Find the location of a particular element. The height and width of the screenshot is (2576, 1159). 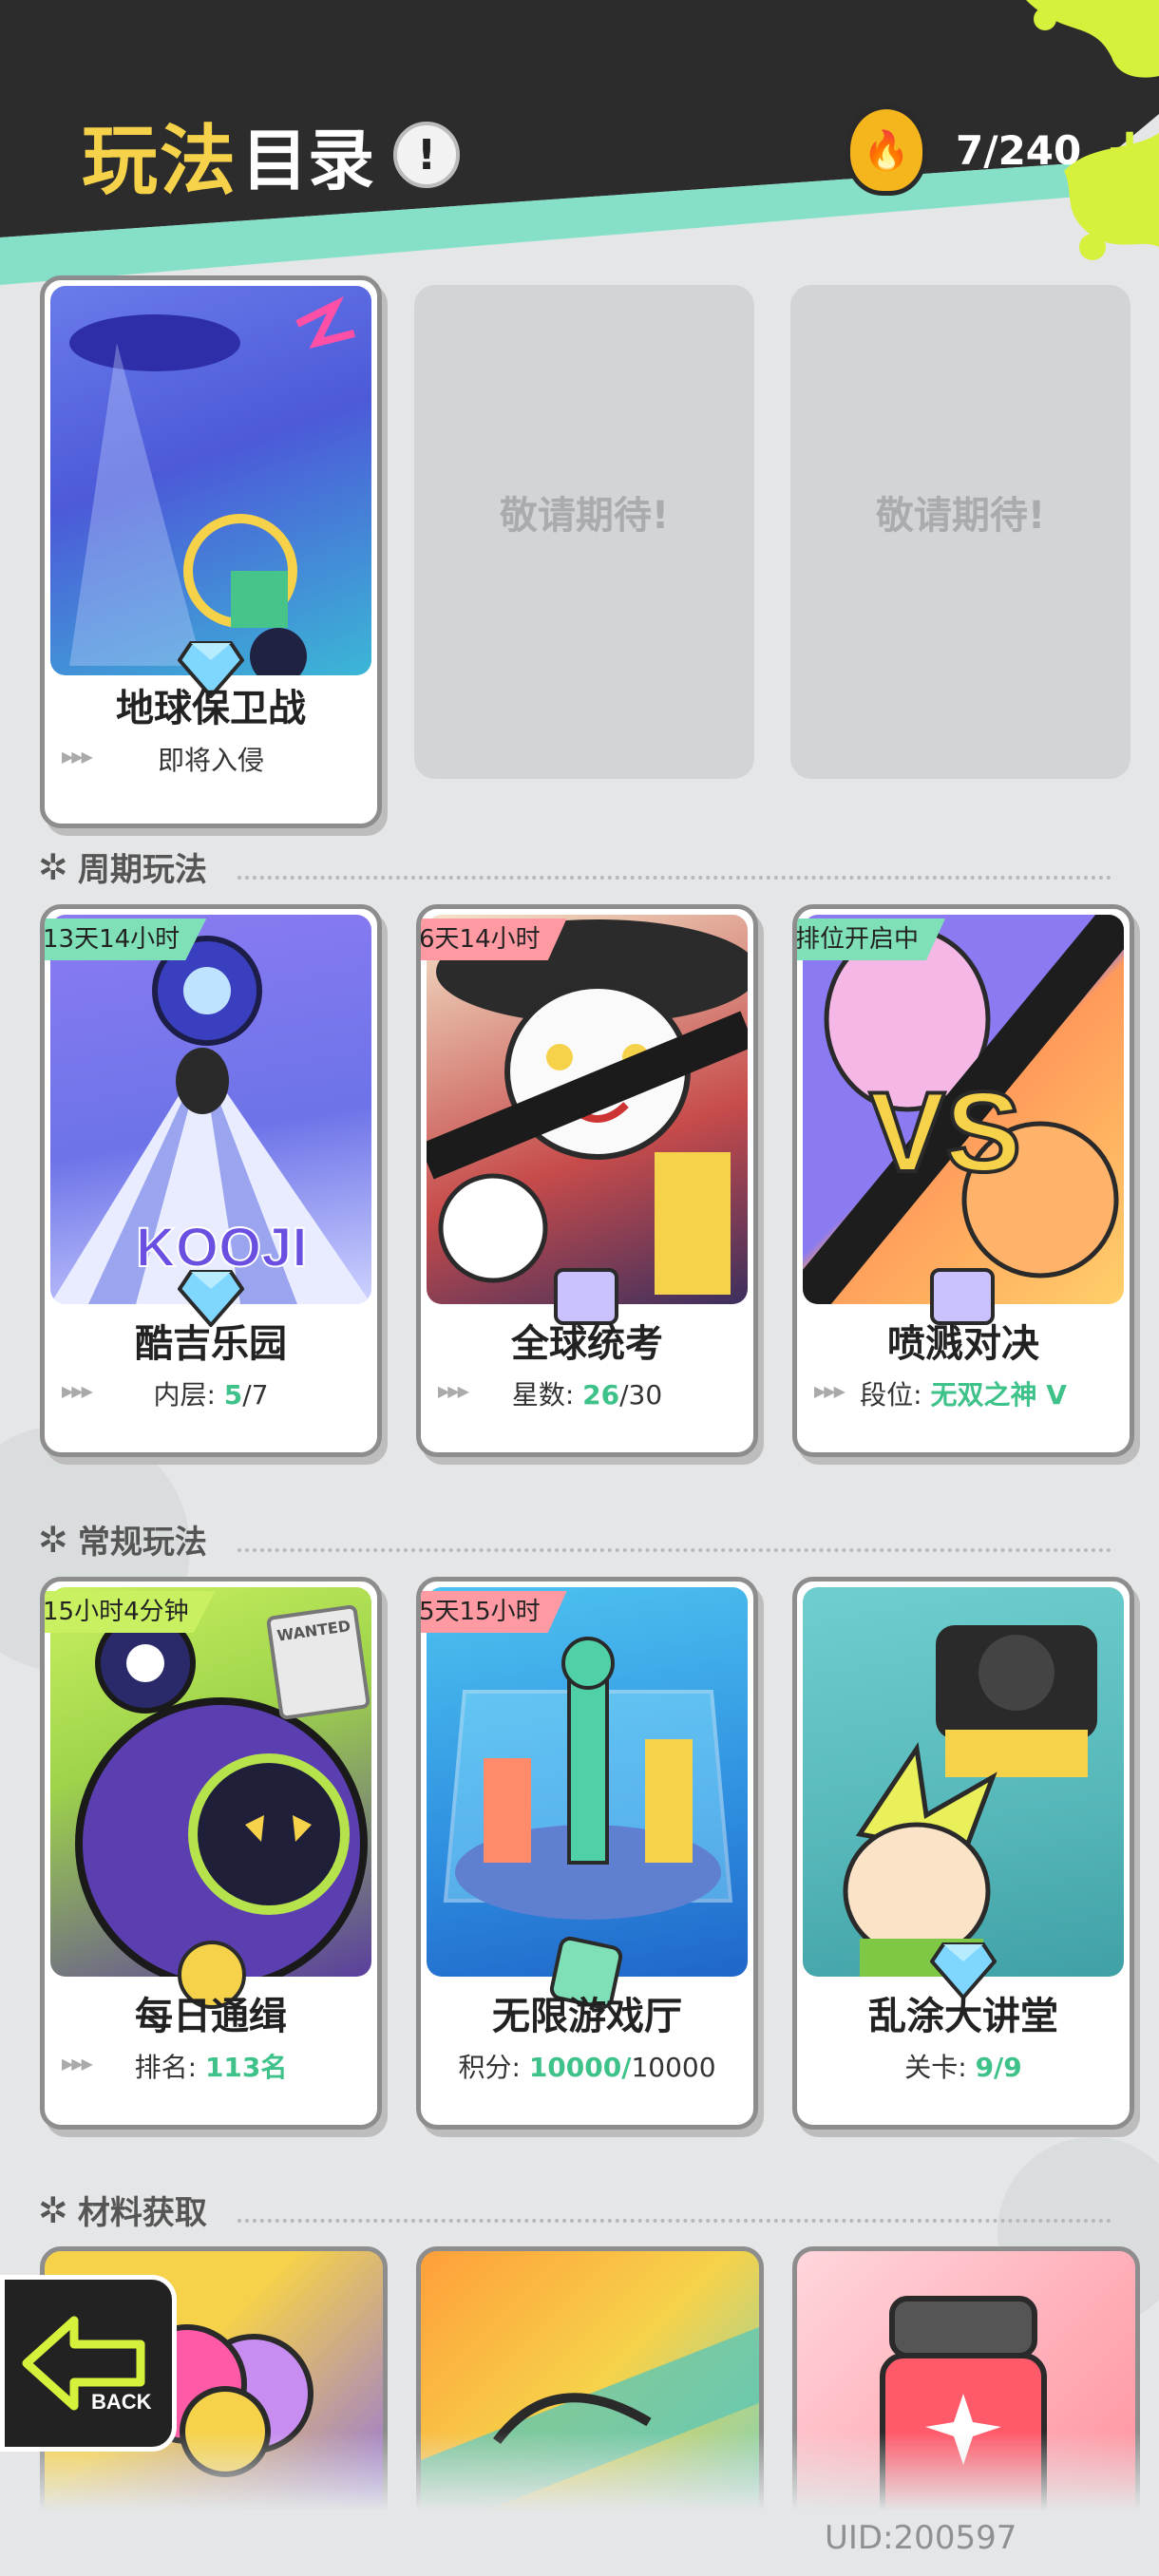

timer-badge: 15小时4分钟 is located at coordinates (130, 1612).